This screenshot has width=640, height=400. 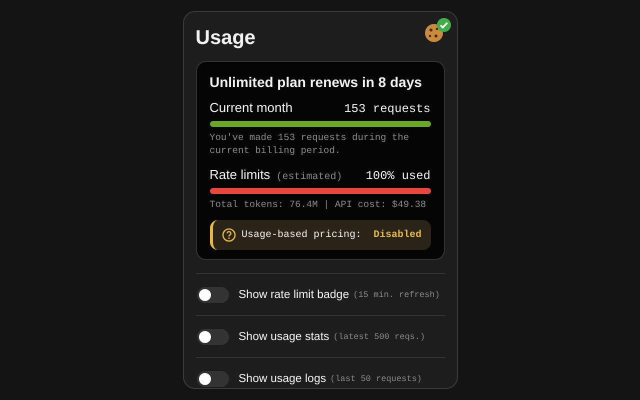 What do you see at coordinates (387, 109) in the screenshot?
I see `meter-reading: 153 requests` at bounding box center [387, 109].